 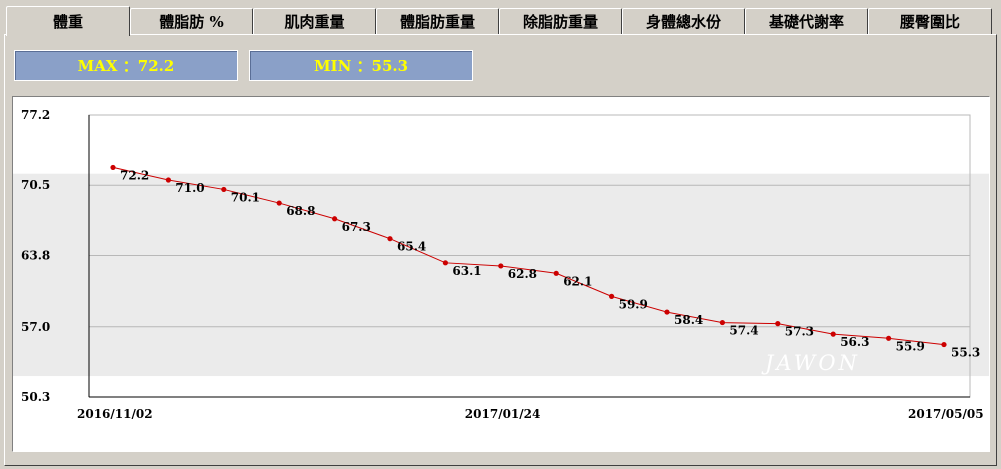 I want to click on y-tick-label: 57.0, so click(x=35, y=327).